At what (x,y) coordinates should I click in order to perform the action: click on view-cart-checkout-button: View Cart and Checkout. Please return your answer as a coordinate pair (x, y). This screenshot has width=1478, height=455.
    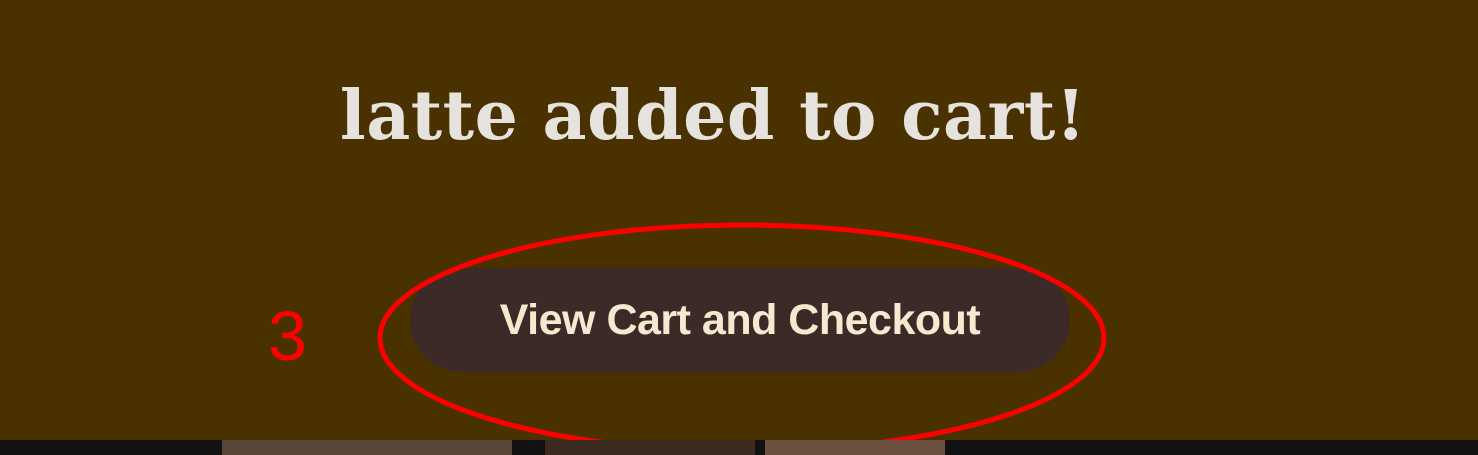
    Looking at the image, I should click on (740, 320).